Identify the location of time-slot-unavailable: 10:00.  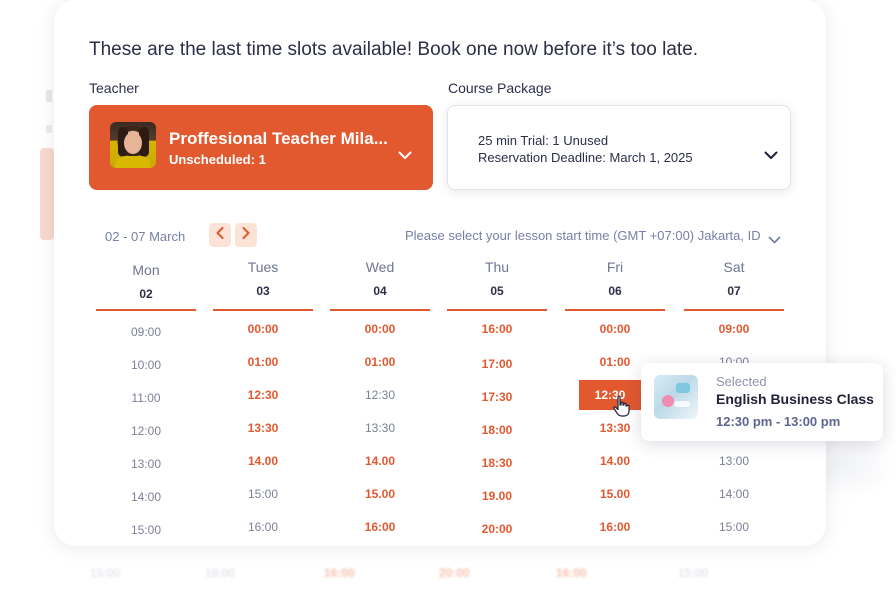
(146, 365).